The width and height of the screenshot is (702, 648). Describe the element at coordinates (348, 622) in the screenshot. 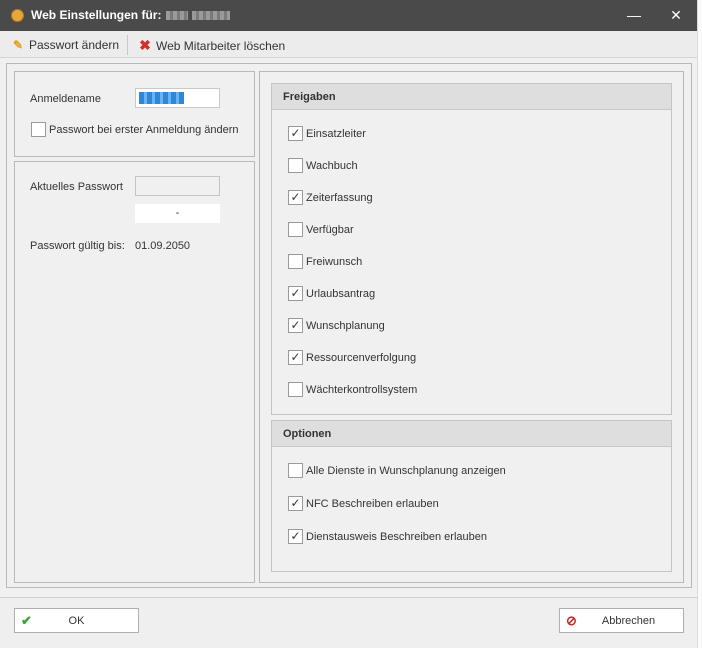

I see `button-bar: ✔ OK ⊘ Abbrechen` at that location.